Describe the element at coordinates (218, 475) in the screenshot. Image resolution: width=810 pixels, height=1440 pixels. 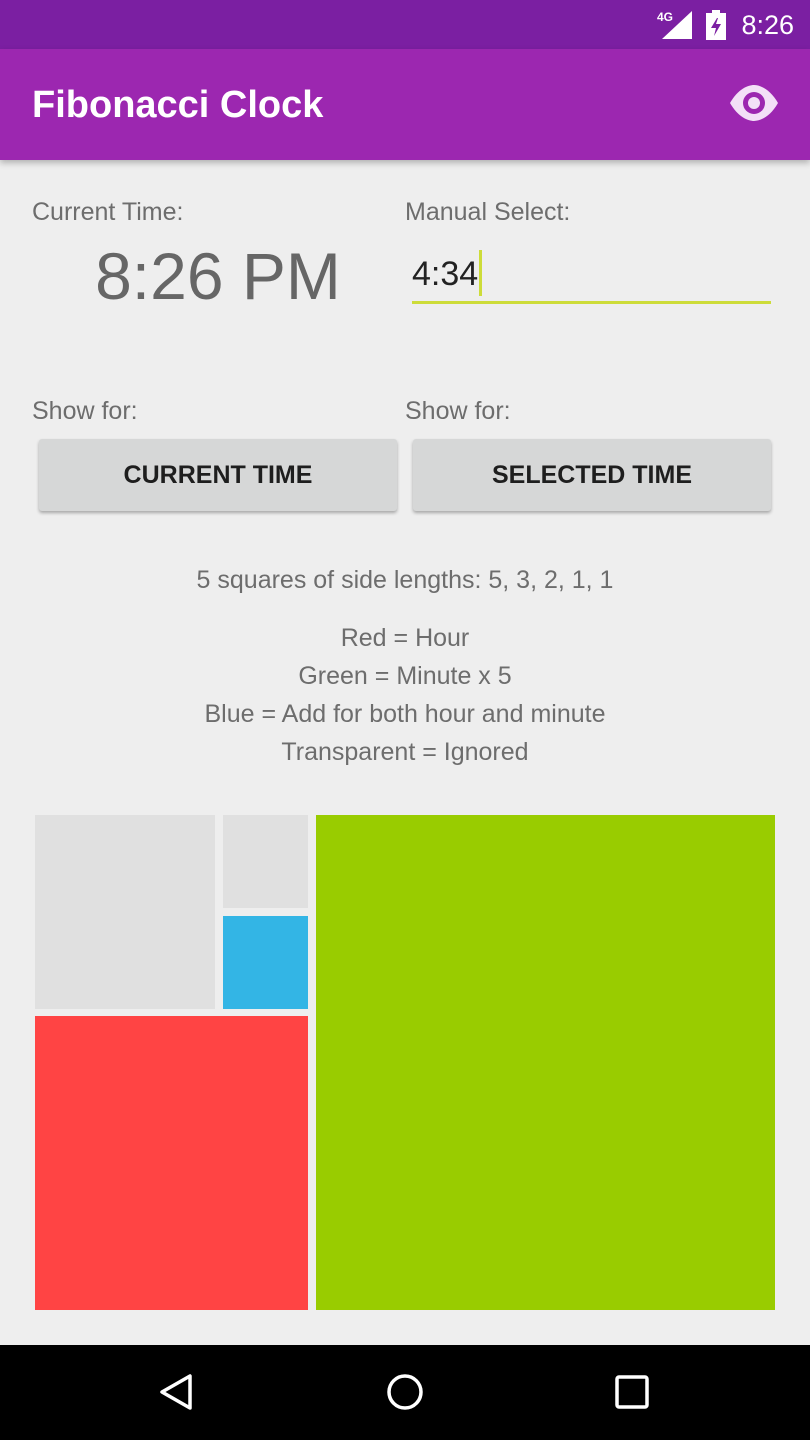
I see `show-current-time-button: CURRENT TIME` at that location.